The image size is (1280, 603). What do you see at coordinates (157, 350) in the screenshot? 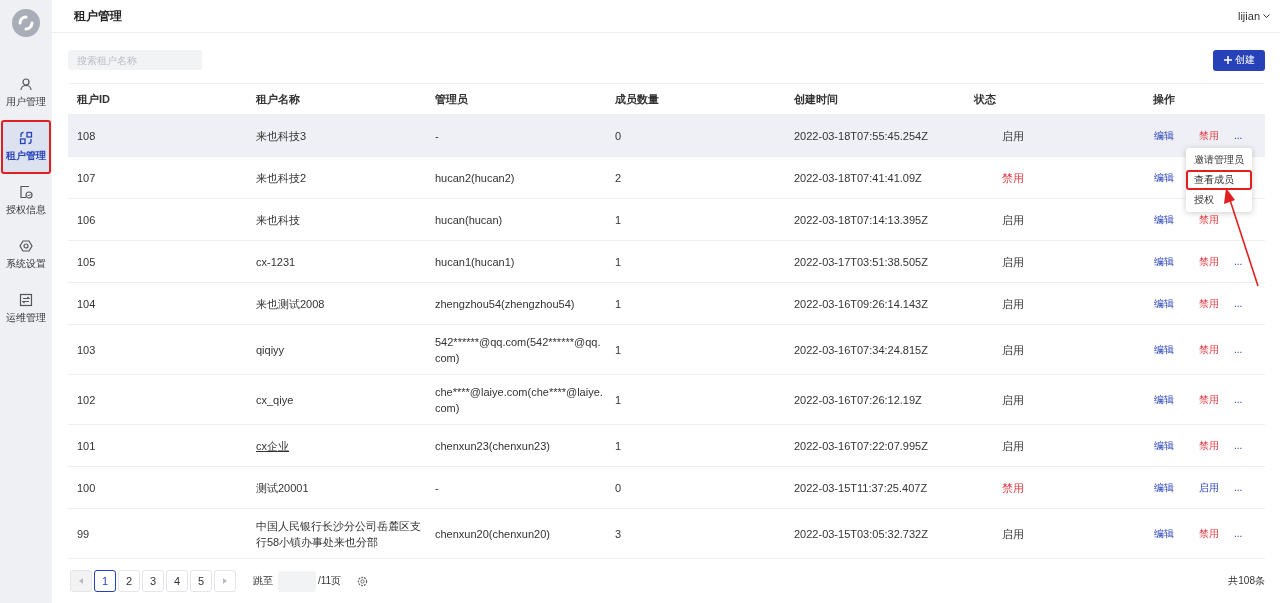
I see `table-cell: 103` at bounding box center [157, 350].